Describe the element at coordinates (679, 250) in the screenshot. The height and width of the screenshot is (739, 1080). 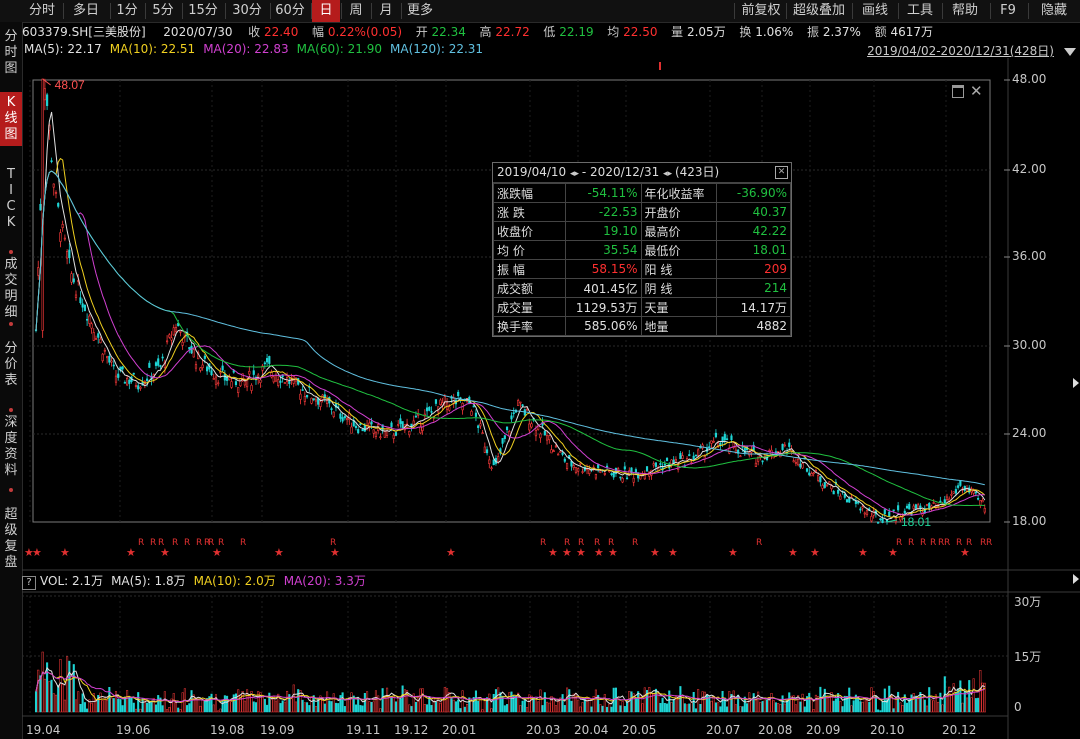
I see `stat-label: 最低价` at that location.